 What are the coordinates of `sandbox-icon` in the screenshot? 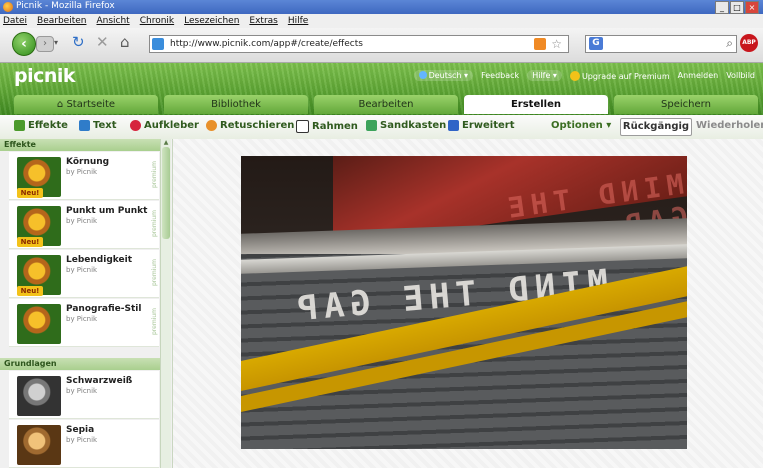 It's located at (371, 125).